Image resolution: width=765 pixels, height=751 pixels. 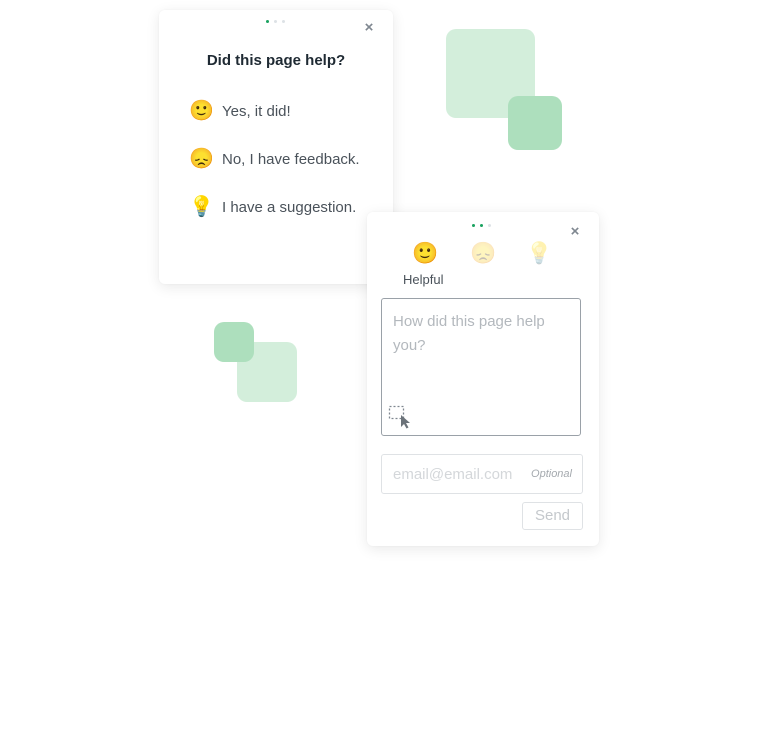 What do you see at coordinates (289, 207) in the screenshot?
I see `option-label: I have a suggestion.` at bounding box center [289, 207].